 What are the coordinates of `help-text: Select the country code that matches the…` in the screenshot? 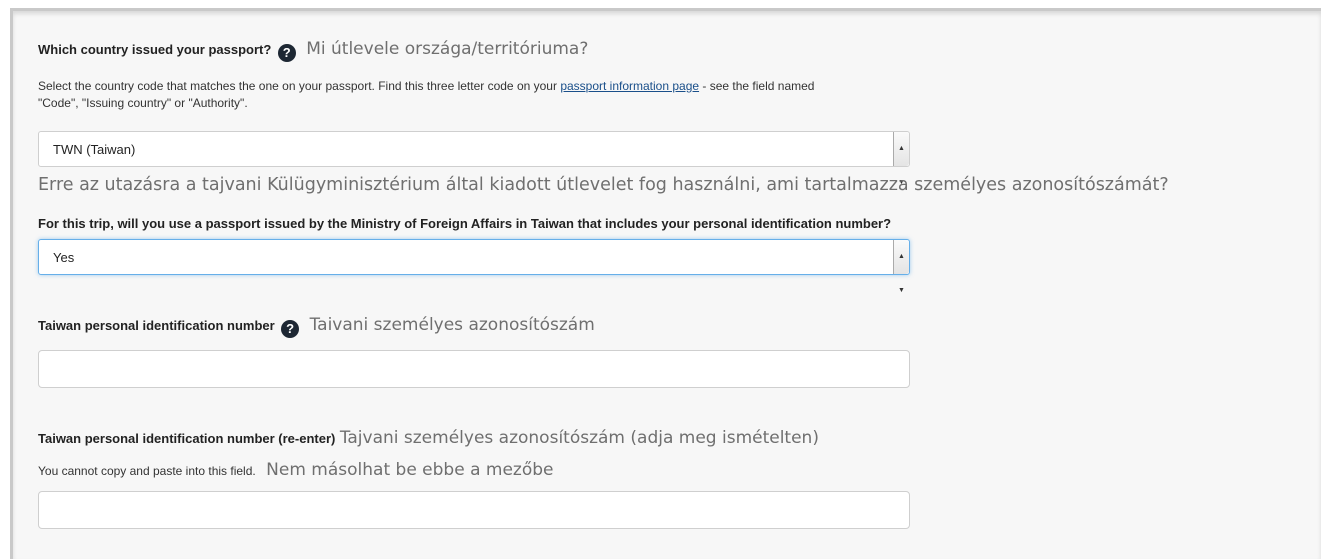 It's located at (299, 86).